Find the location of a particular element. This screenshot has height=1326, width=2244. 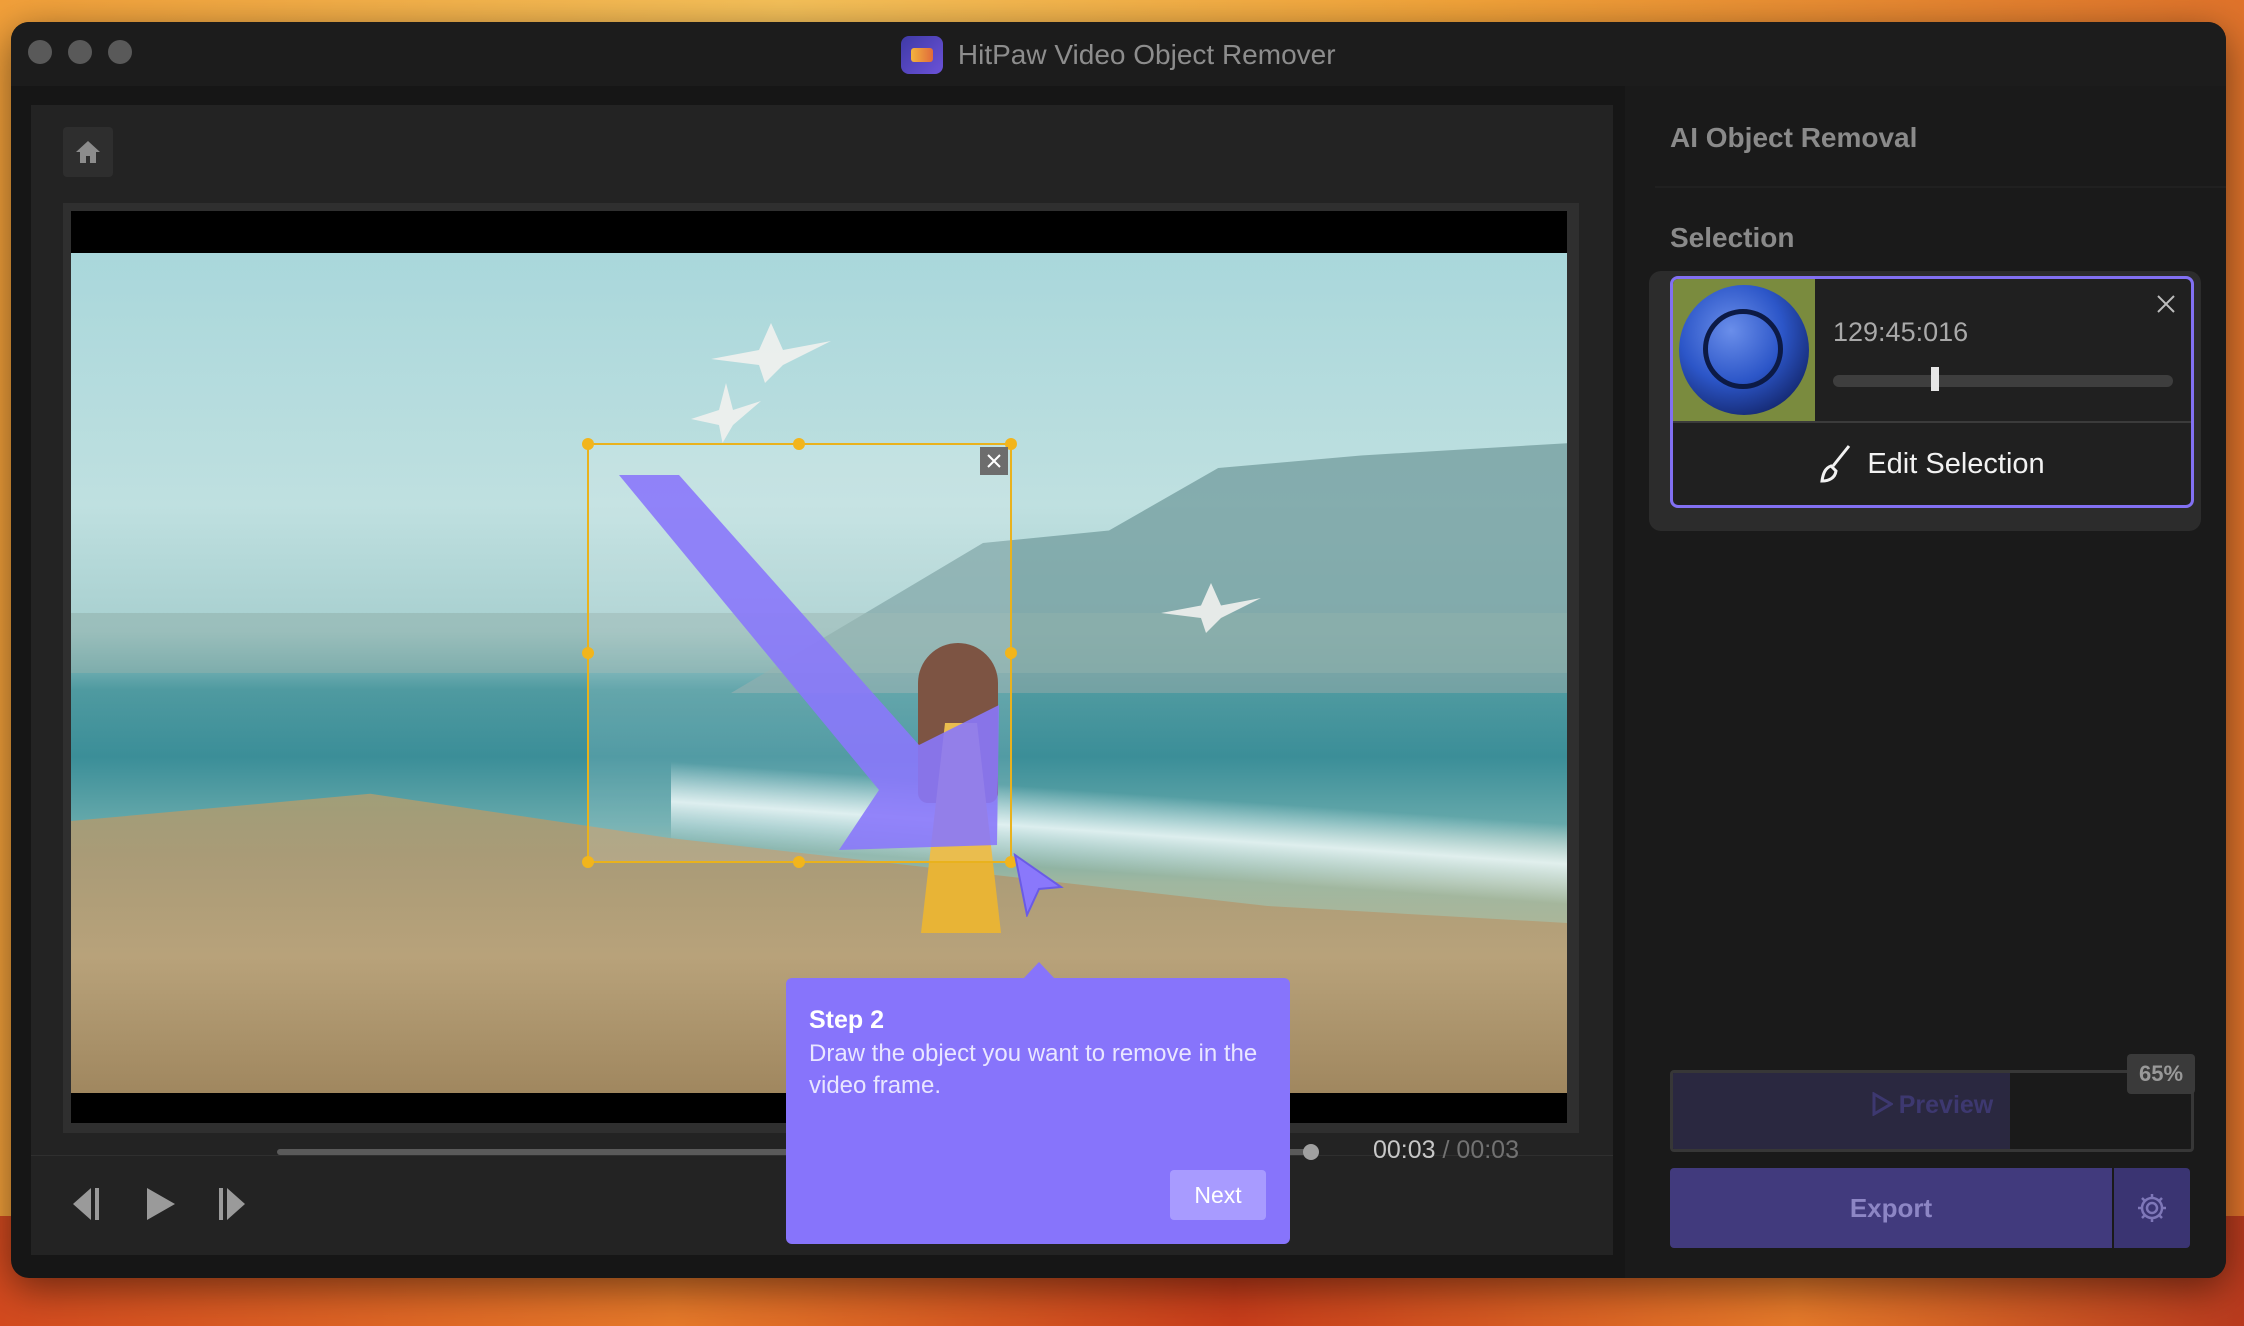

step-back-icon is located at coordinates (87, 1204).